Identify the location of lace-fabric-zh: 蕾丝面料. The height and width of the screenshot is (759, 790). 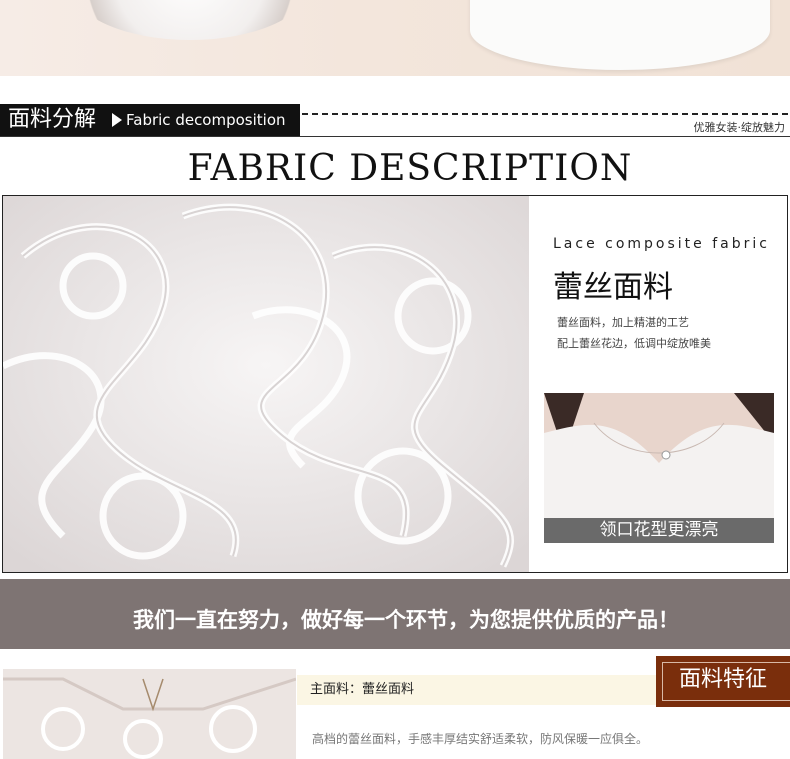
(613, 287).